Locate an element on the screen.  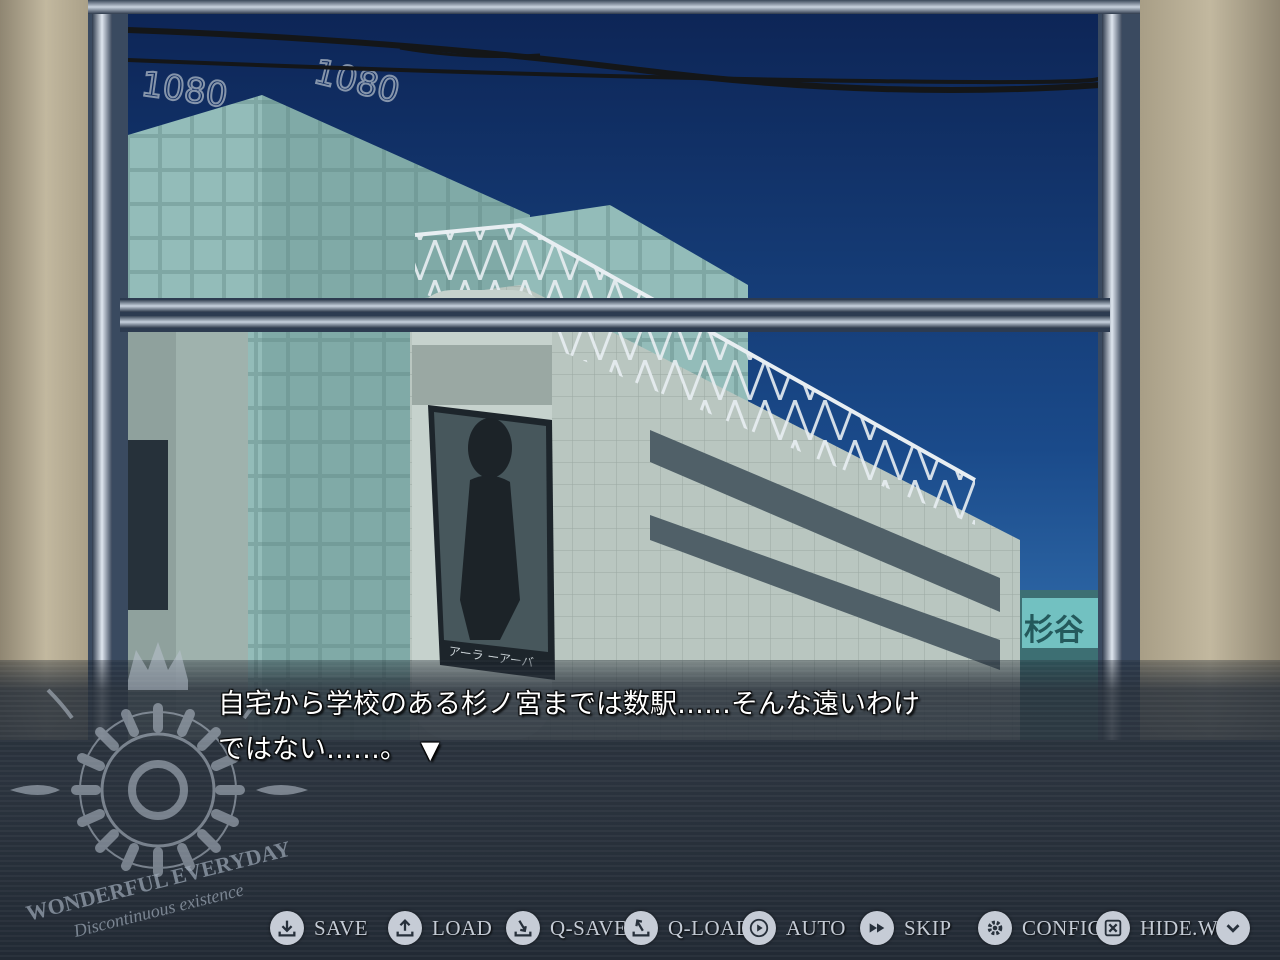
menu-toggle-button is located at coordinates (1233, 928).